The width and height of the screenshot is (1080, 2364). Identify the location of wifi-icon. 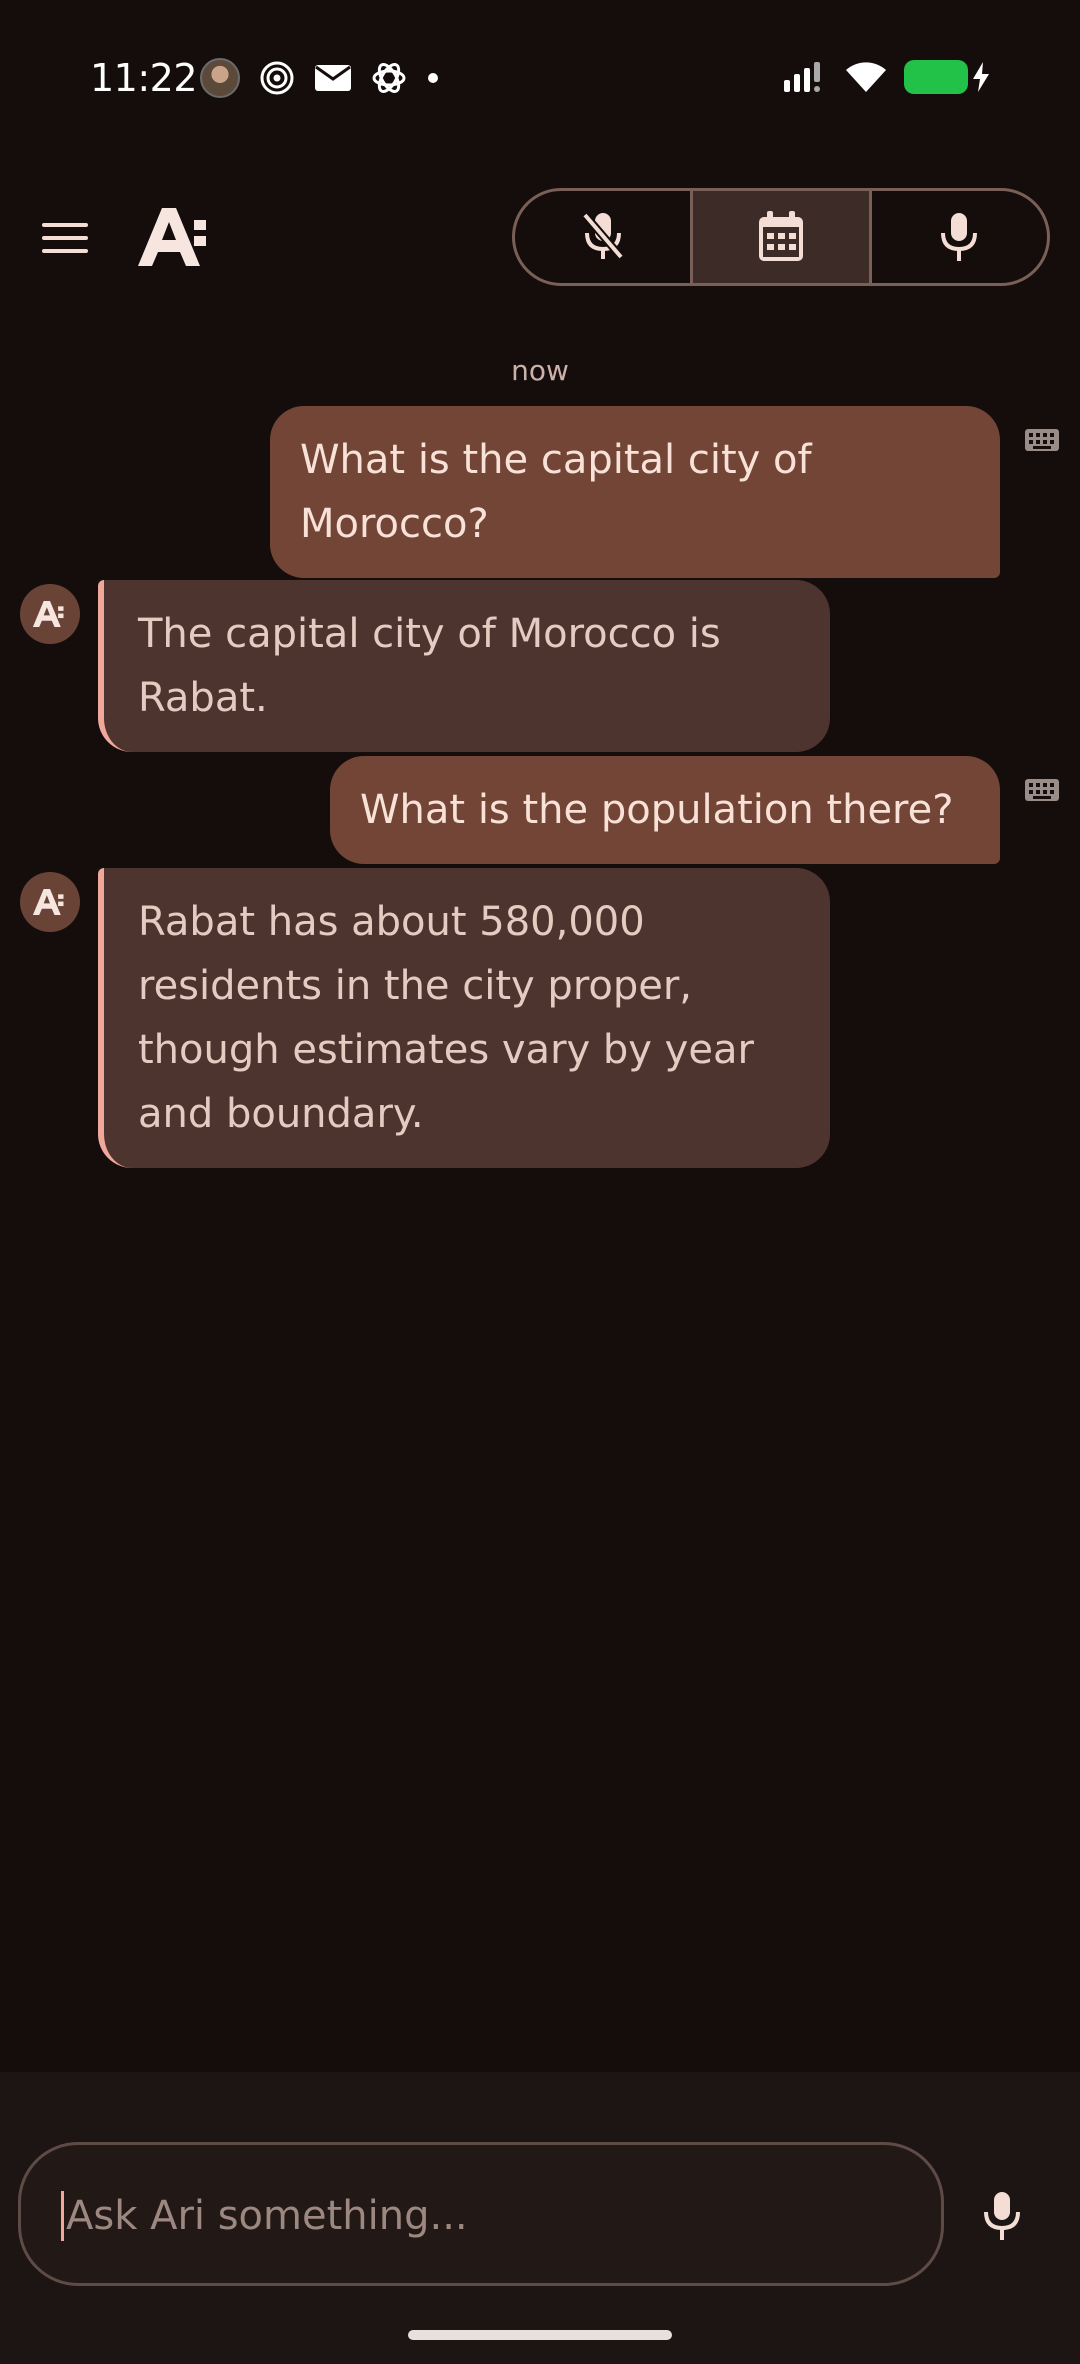
(866, 77).